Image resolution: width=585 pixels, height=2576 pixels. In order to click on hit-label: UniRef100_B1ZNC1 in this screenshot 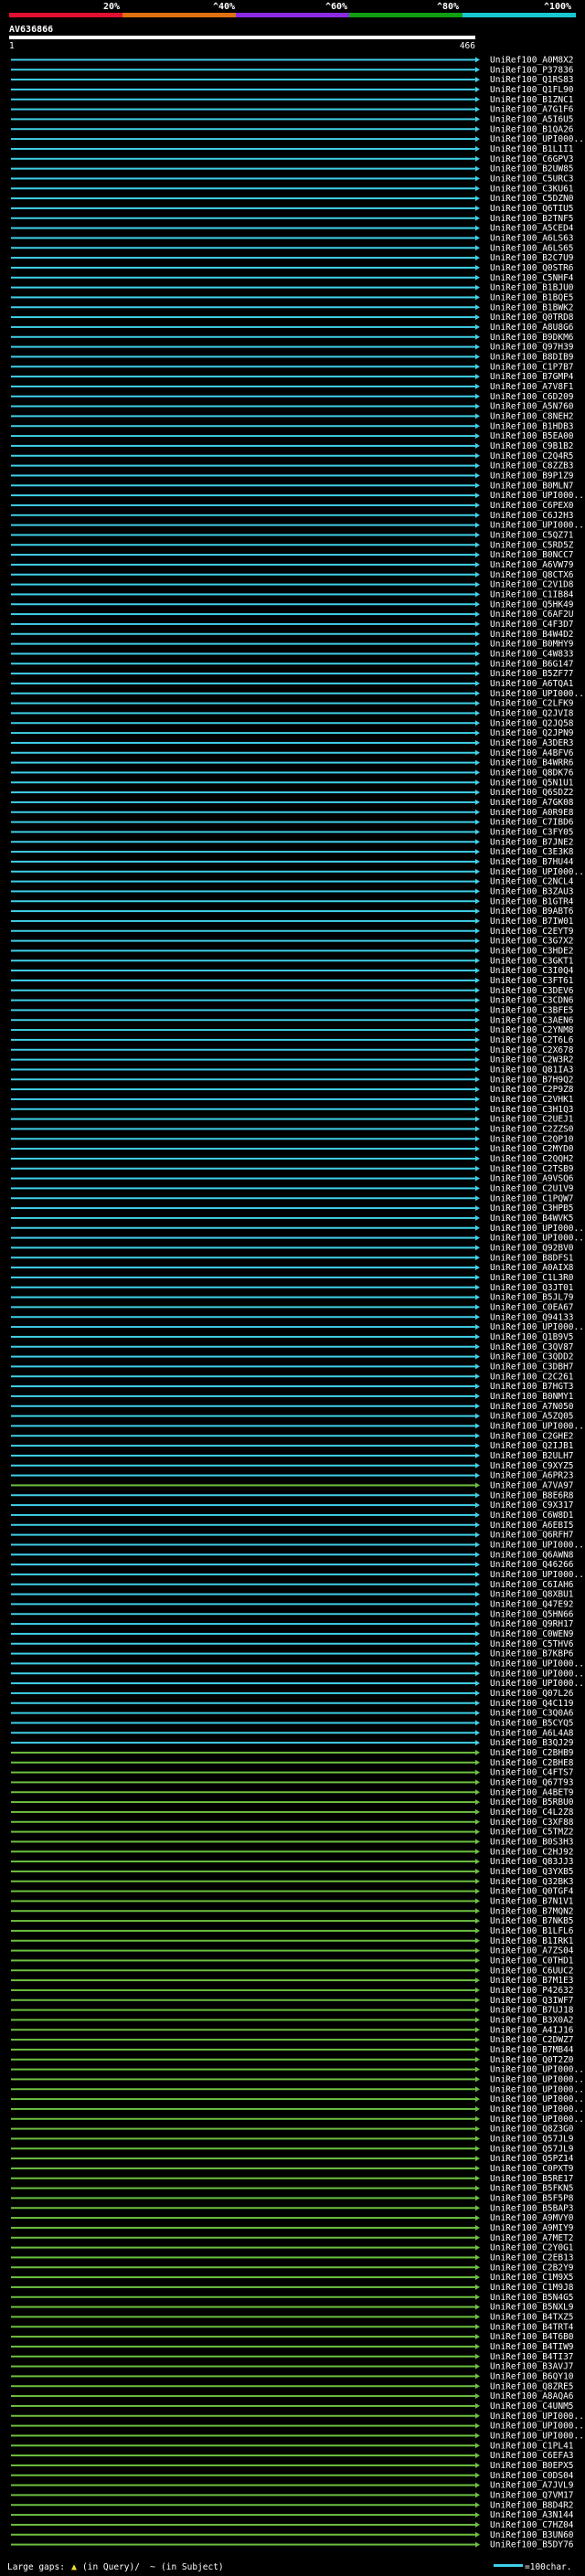, I will do `click(532, 100)`.